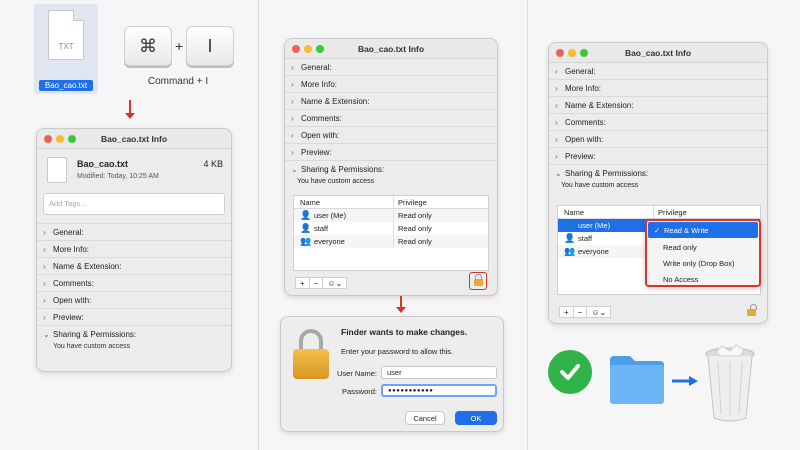 Image resolution: width=800 pixels, height=450 pixels. Describe the element at coordinates (703, 263) in the screenshot. I see `menu-item-write-only: Write only (Drop Box)` at that location.